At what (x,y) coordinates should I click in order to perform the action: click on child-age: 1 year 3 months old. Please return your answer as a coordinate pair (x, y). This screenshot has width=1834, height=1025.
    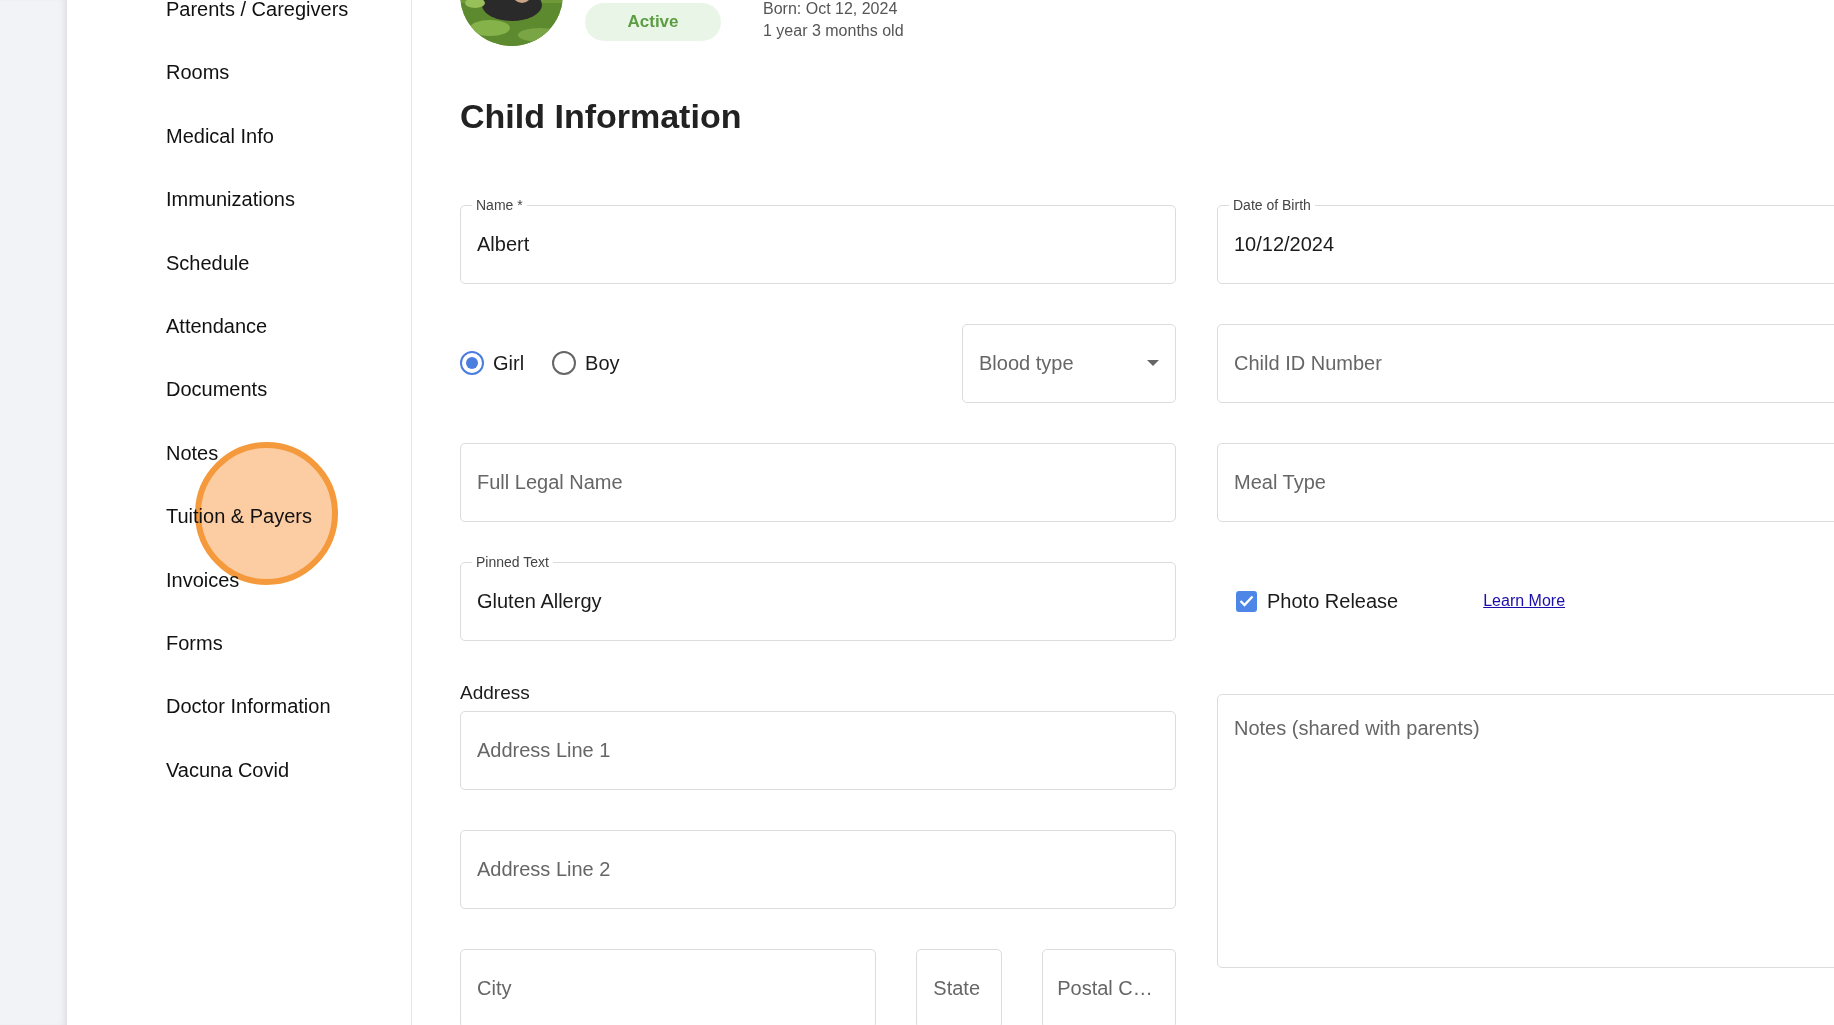
    Looking at the image, I should click on (833, 31).